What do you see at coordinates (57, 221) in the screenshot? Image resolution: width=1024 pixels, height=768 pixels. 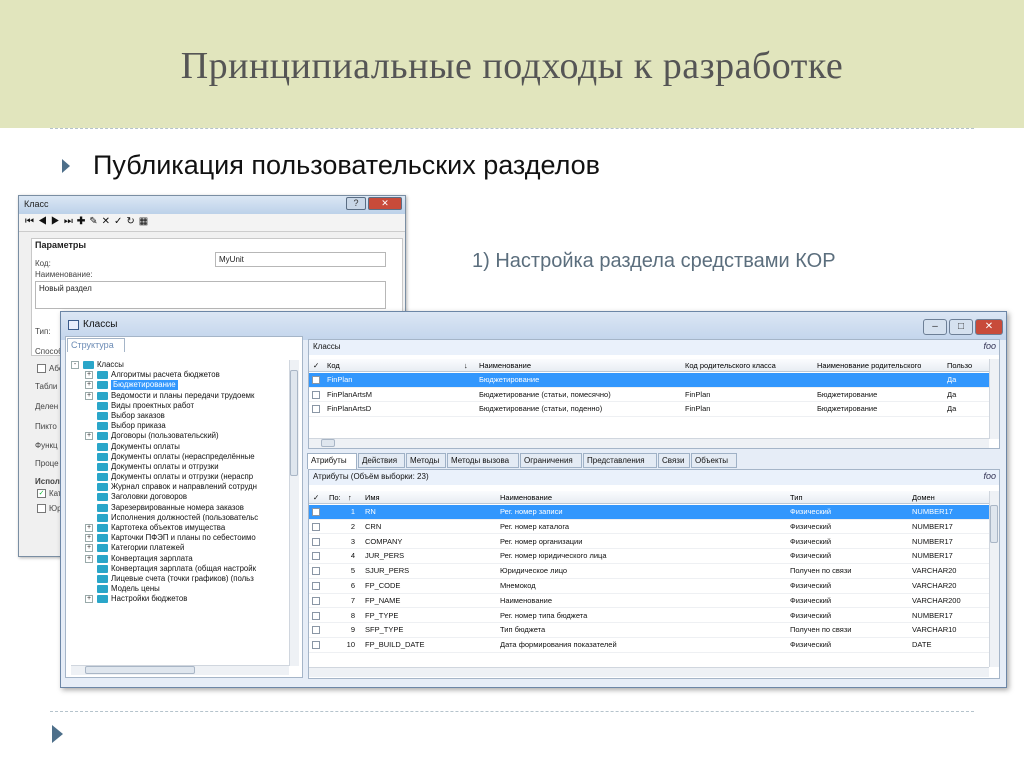 I see `next-icon: ▶` at bounding box center [57, 221].